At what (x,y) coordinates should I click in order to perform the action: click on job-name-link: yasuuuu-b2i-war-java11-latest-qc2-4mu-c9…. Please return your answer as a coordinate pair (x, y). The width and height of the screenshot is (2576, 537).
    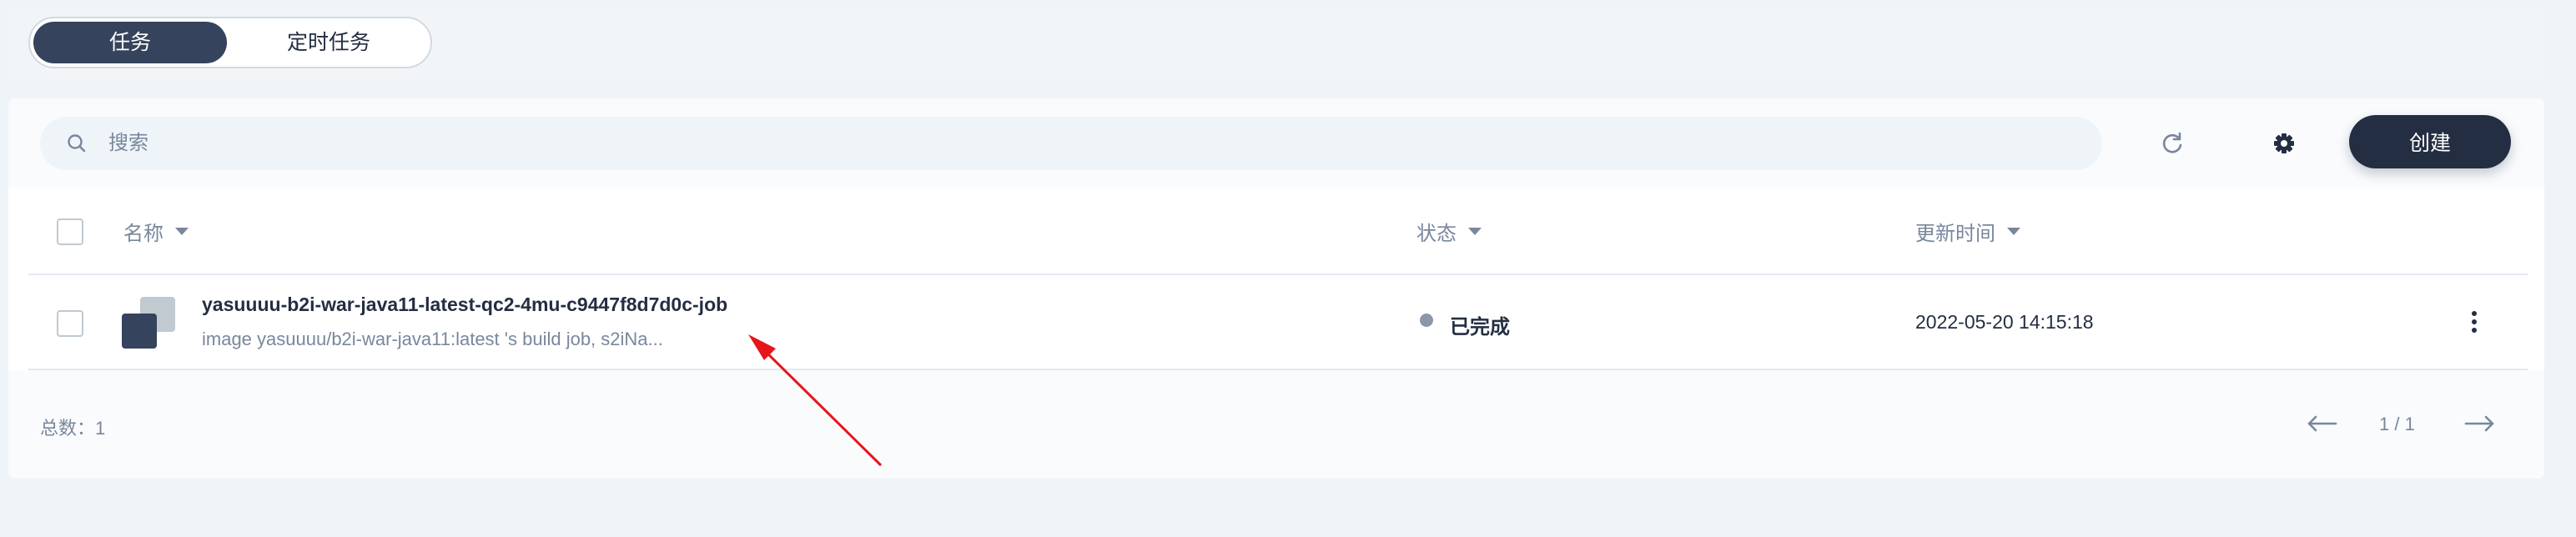
    Looking at the image, I should click on (464, 305).